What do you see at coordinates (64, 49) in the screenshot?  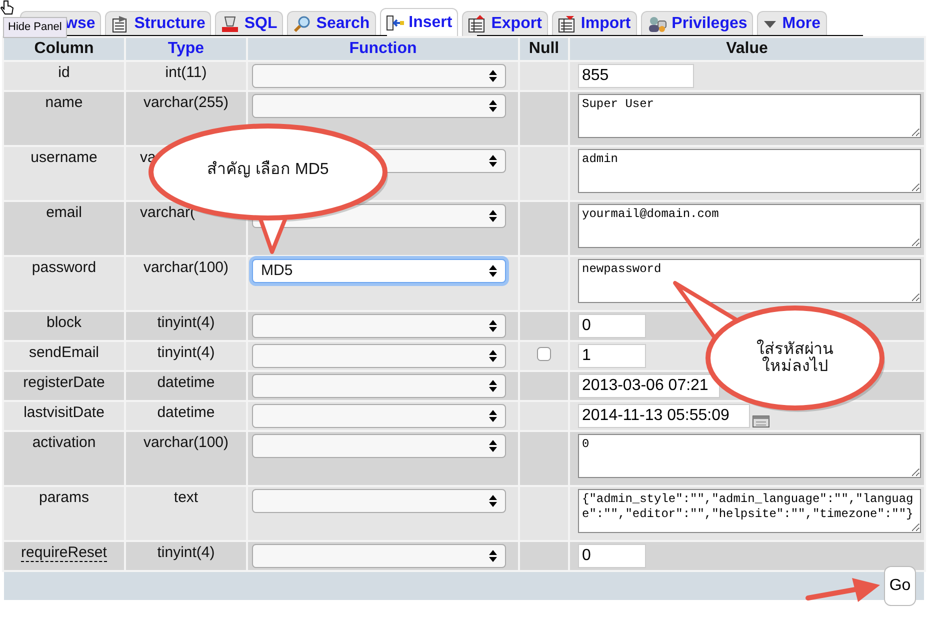 I see `column-header: Column` at bounding box center [64, 49].